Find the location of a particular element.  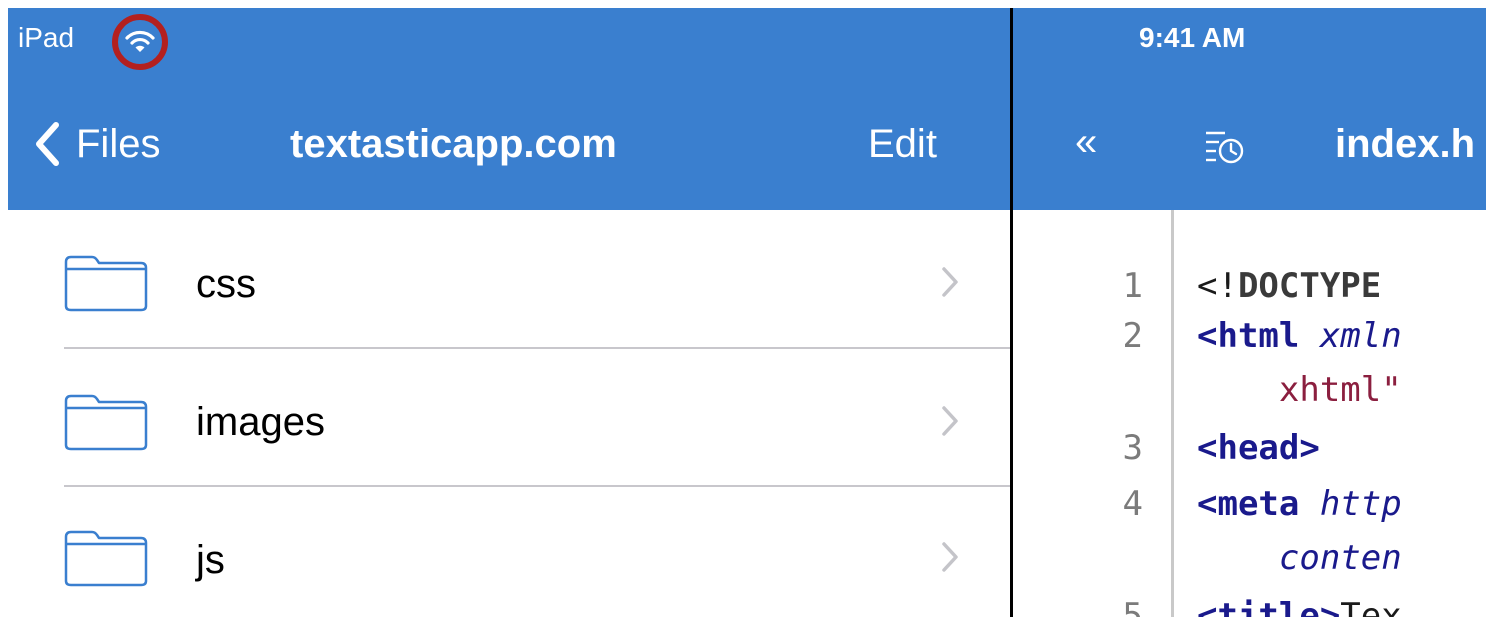

line-number: 5 is located at coordinates (1132, 606).